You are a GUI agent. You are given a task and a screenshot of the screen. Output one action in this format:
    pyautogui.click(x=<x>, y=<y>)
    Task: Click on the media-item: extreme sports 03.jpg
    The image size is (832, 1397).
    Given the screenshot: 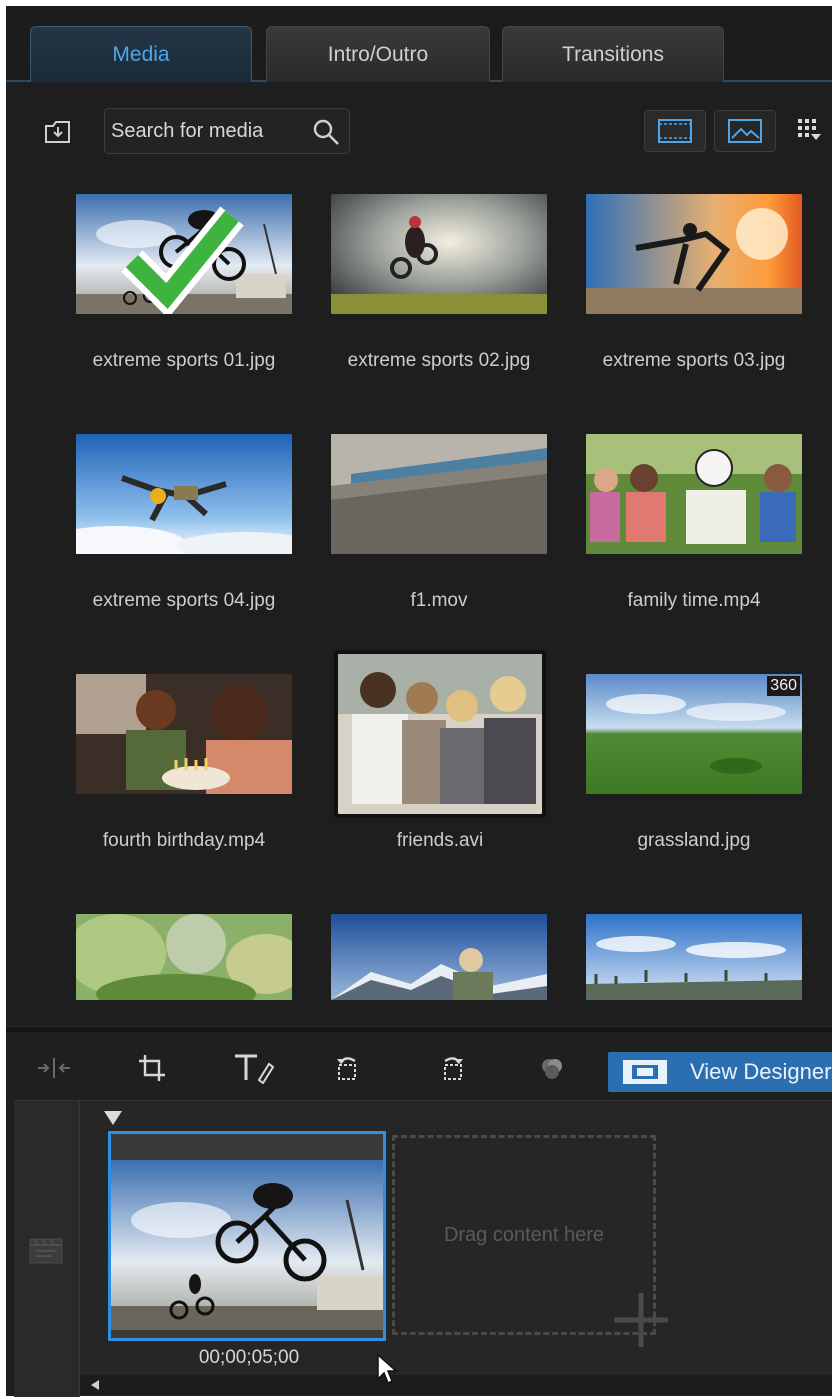 What is the action you would take?
    pyautogui.click(x=694, y=282)
    